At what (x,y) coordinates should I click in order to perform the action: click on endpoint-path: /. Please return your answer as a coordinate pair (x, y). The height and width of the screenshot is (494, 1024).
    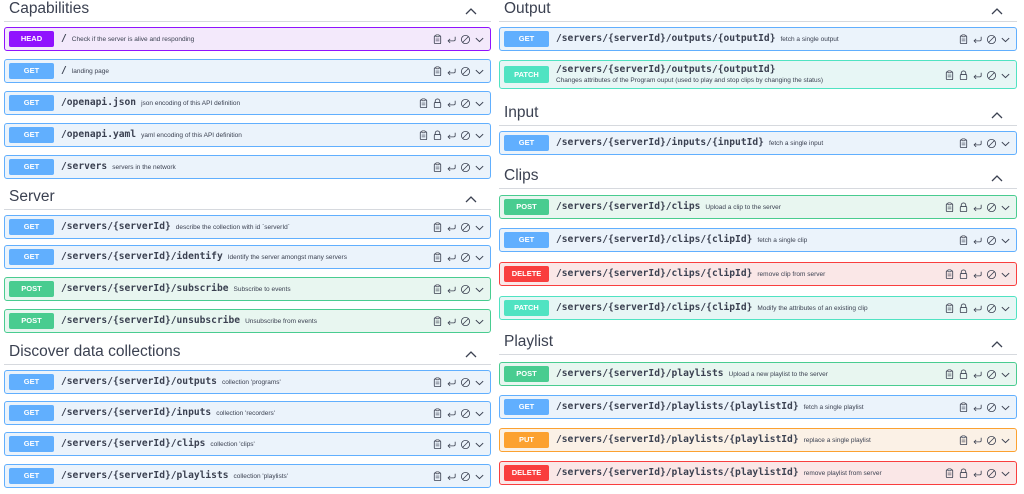
    Looking at the image, I should click on (64, 38).